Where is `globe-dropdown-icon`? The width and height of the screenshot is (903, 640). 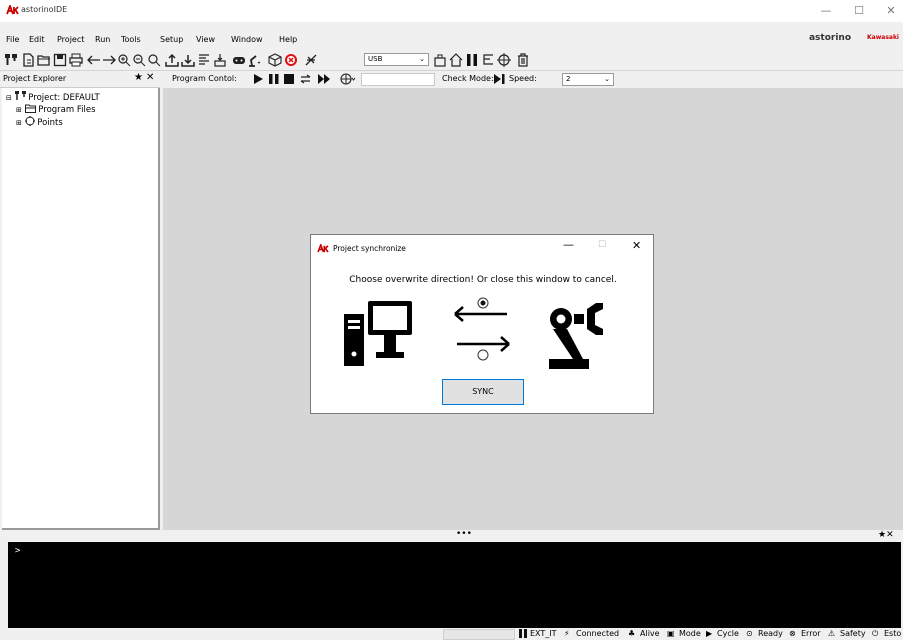
globe-dropdown-icon is located at coordinates (348, 79).